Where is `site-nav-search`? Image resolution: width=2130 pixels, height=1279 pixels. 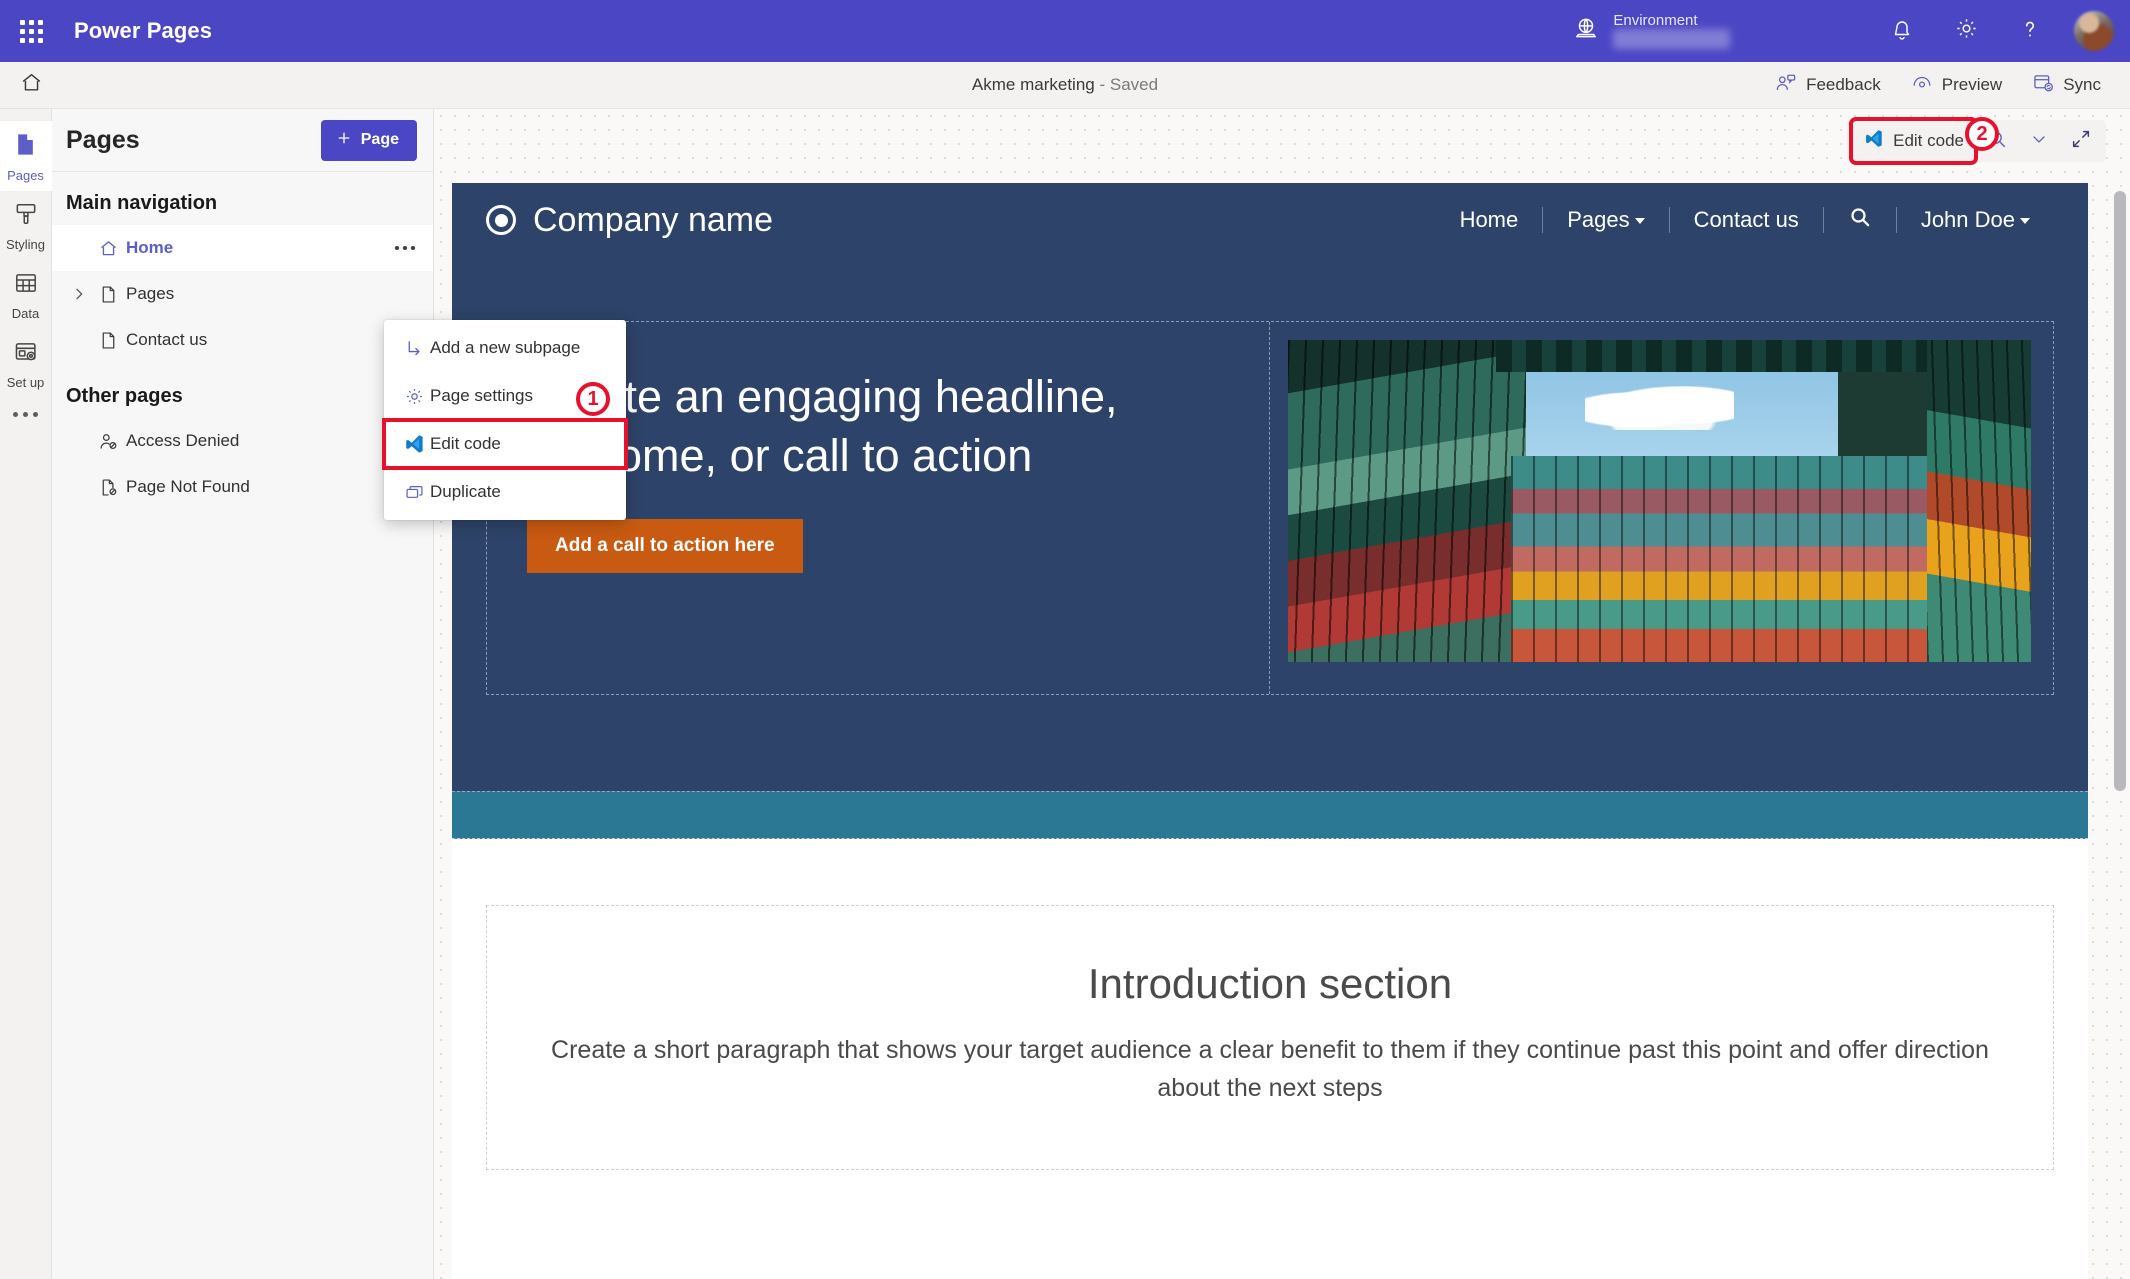 site-nav-search is located at coordinates (1860, 220).